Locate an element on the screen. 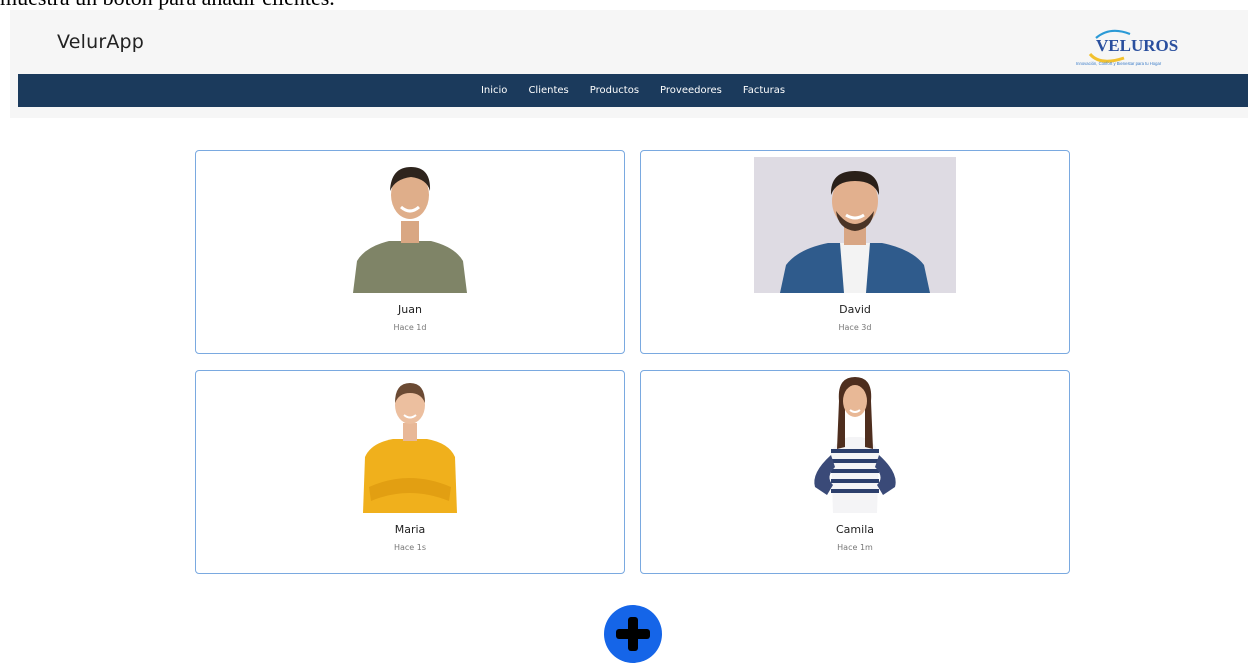  client-time: Hace 1m is located at coordinates (855, 547).